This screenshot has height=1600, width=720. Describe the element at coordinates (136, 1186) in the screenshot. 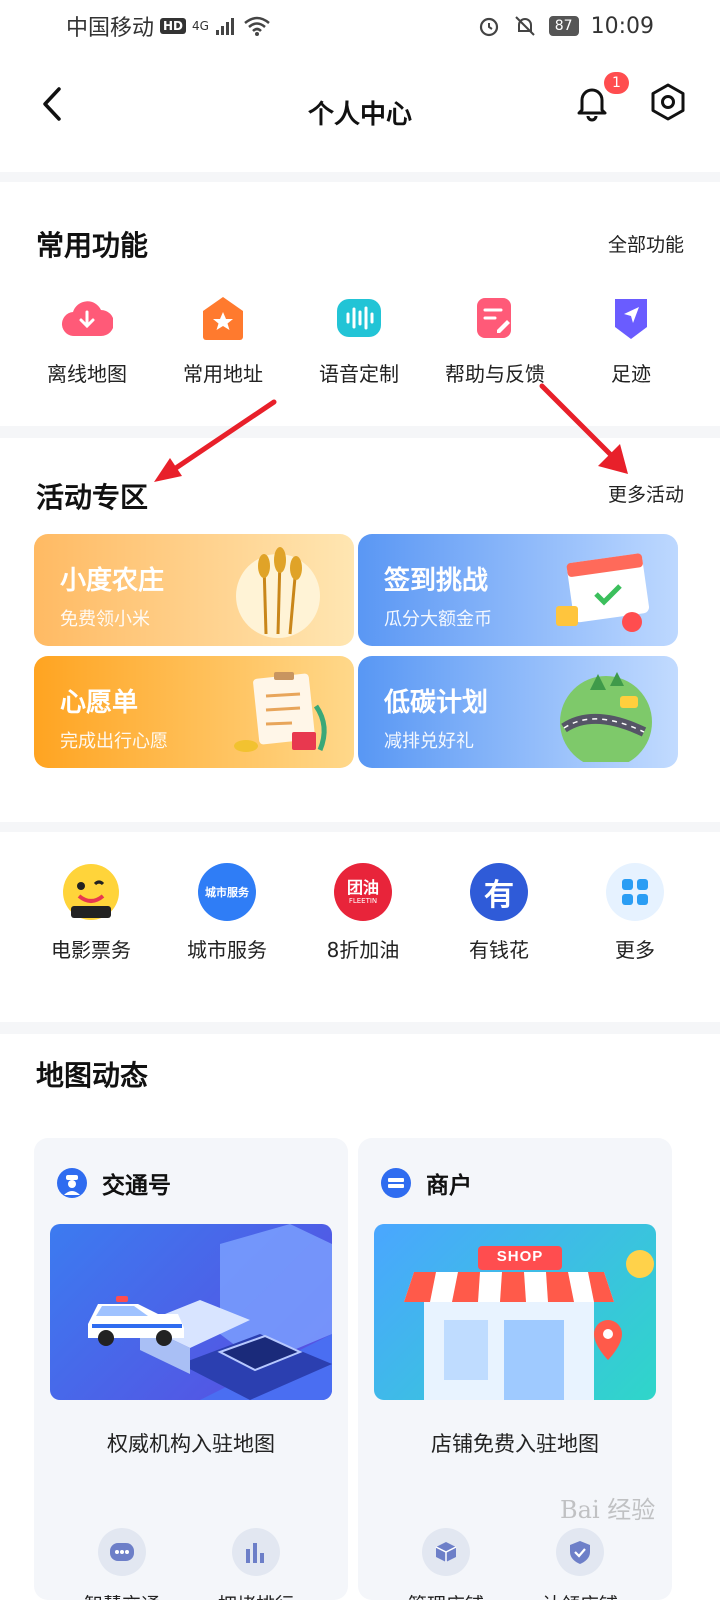

I see `card-title: 交通号` at that location.